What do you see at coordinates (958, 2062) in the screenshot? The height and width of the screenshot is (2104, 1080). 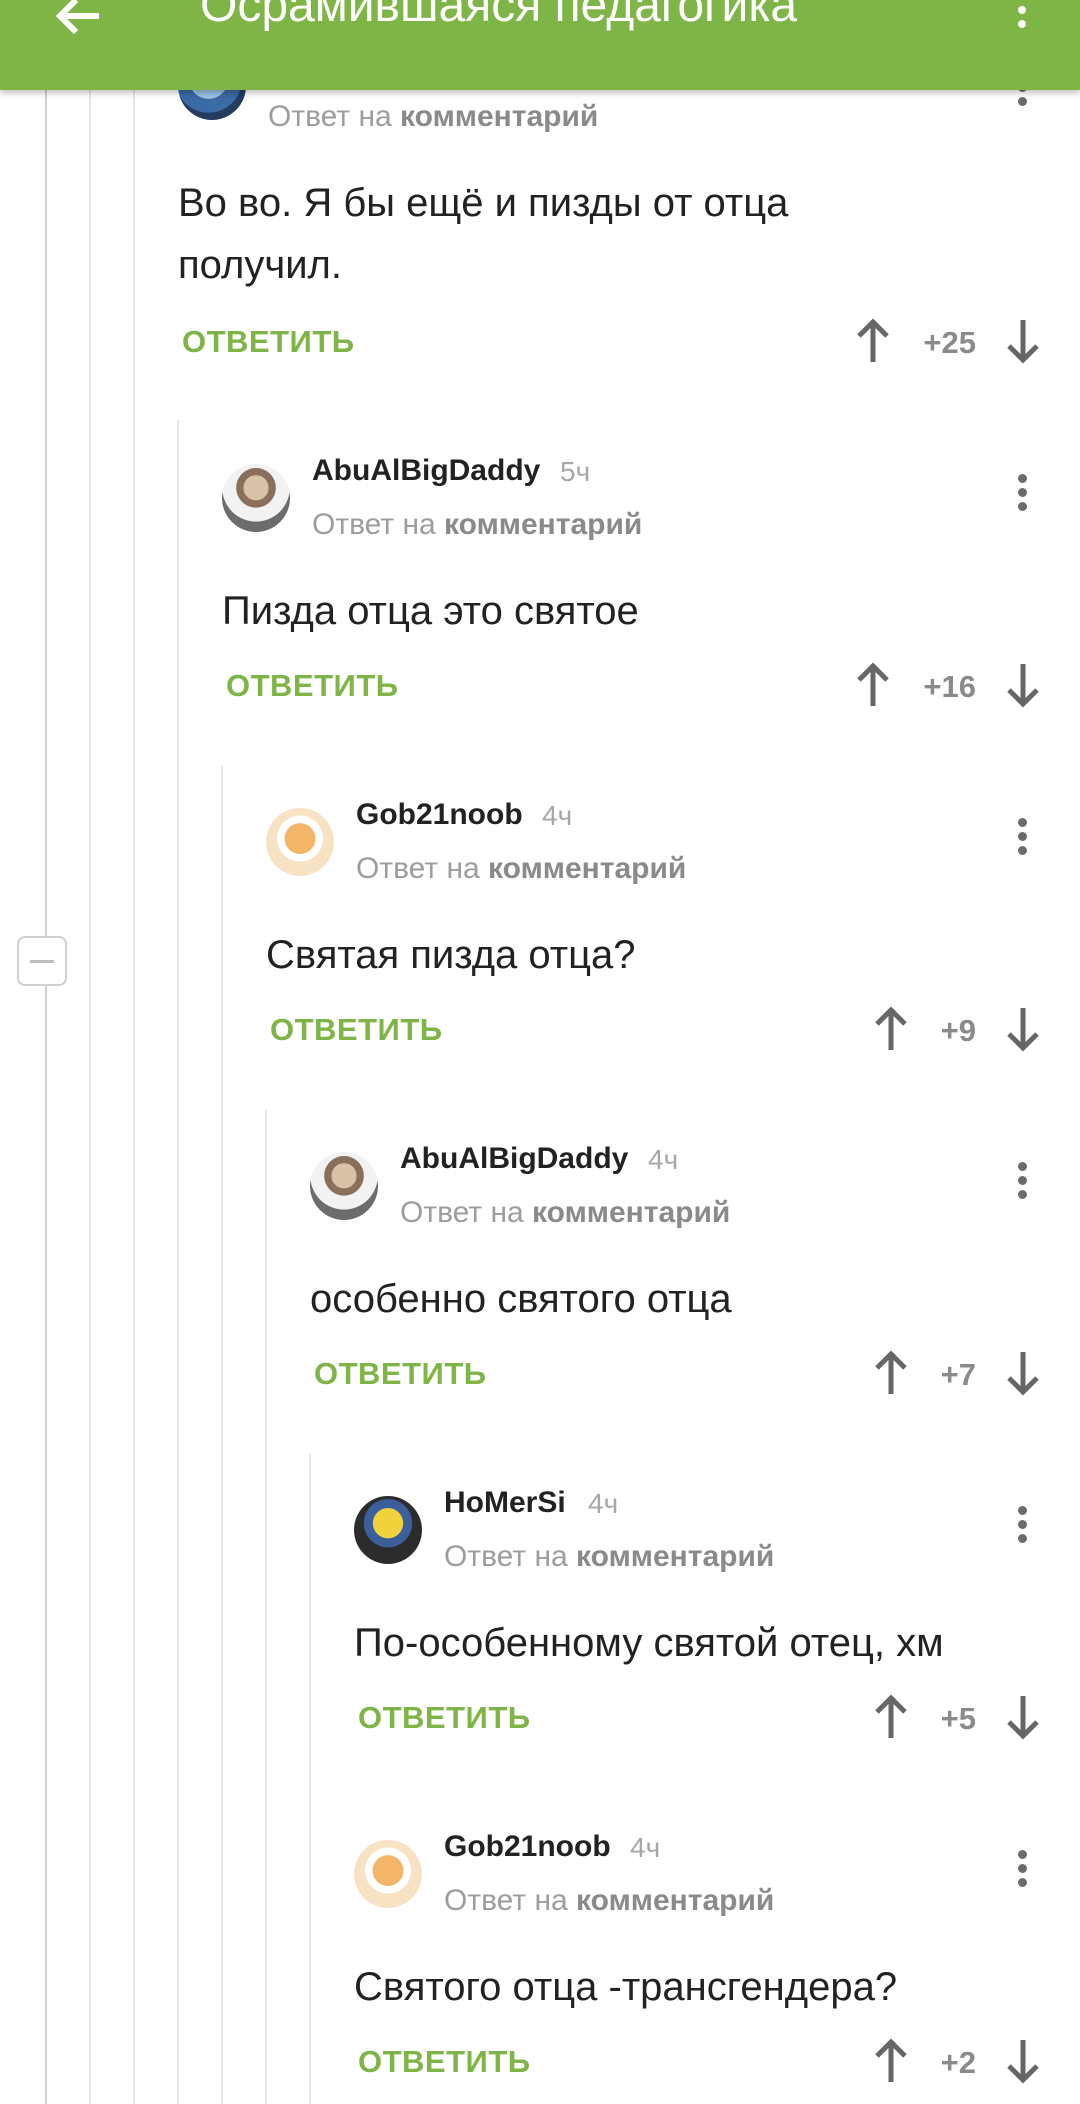 I see `comment-score: +2` at bounding box center [958, 2062].